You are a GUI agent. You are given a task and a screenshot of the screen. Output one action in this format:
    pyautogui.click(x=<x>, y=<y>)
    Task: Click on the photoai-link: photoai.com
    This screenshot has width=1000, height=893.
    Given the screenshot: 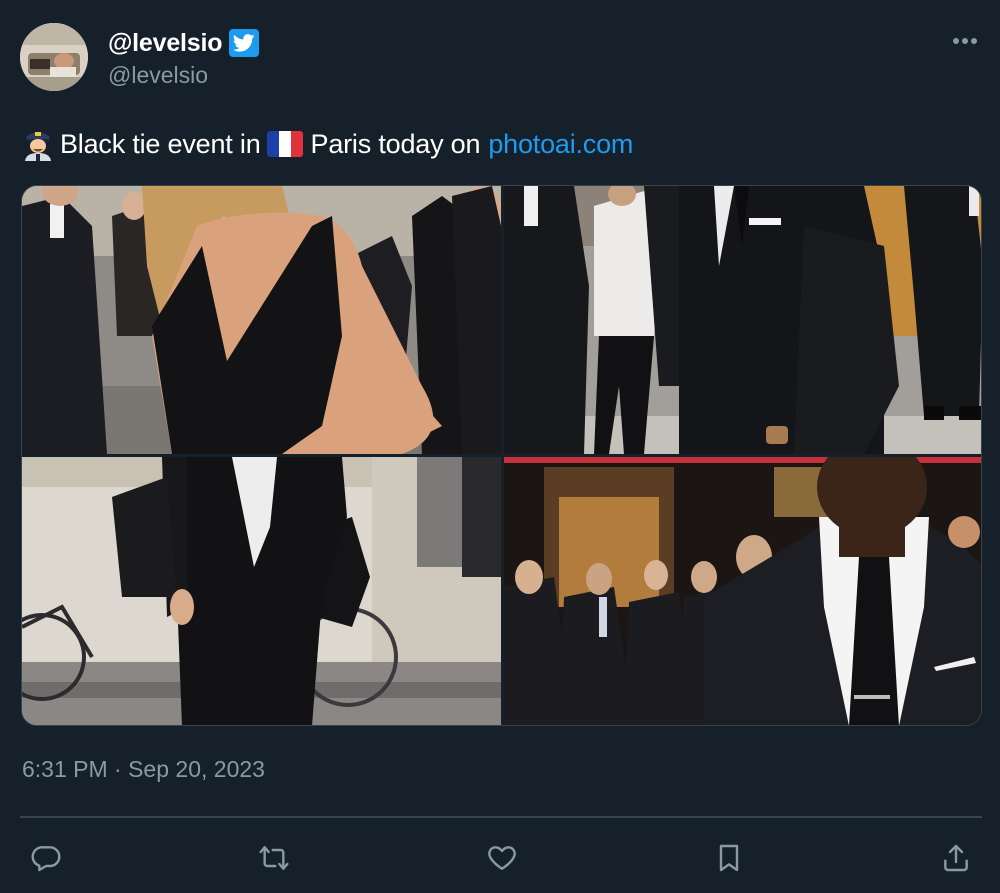 What is the action you would take?
    pyautogui.click(x=560, y=144)
    